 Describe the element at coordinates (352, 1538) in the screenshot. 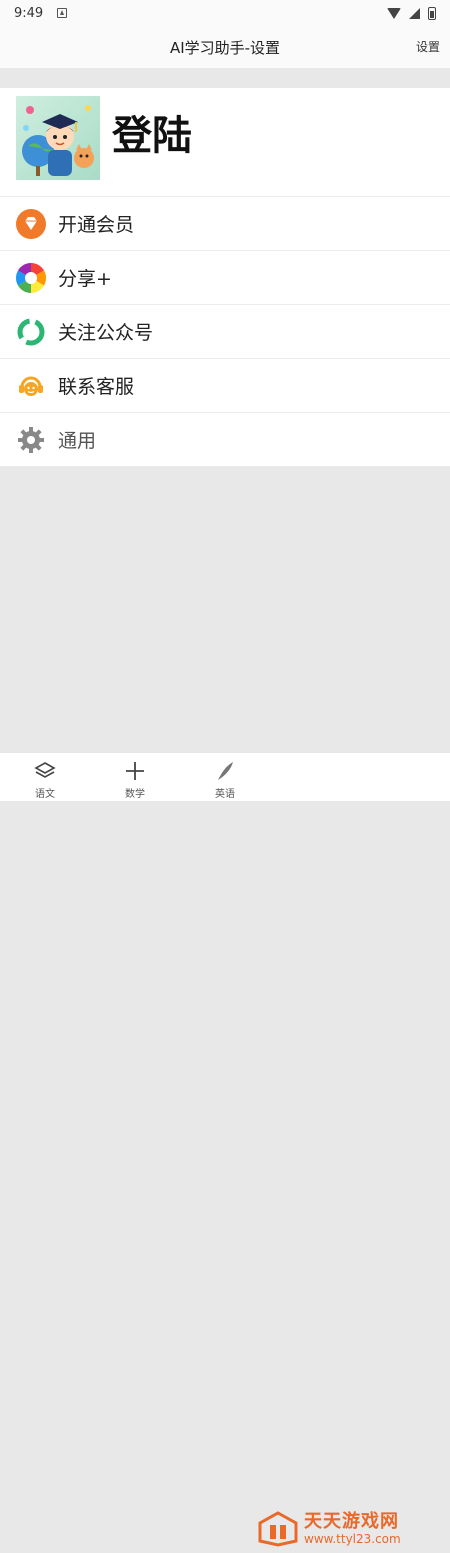

I see `watermark-url: www.ttyl23.com` at that location.